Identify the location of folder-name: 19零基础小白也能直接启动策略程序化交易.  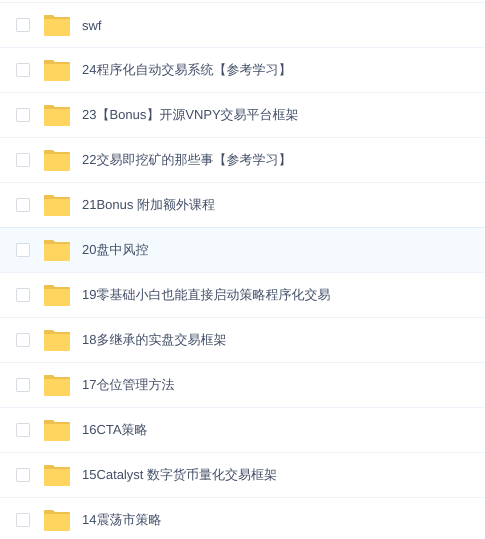
(206, 295).